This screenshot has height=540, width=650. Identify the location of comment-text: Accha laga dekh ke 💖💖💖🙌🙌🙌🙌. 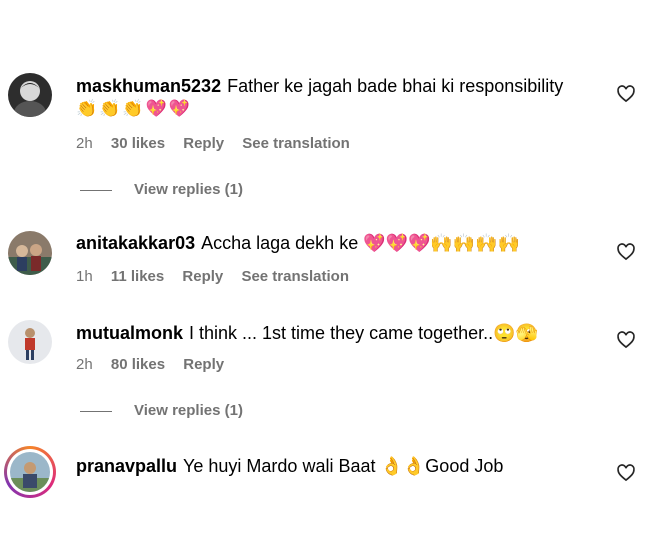
(361, 243).